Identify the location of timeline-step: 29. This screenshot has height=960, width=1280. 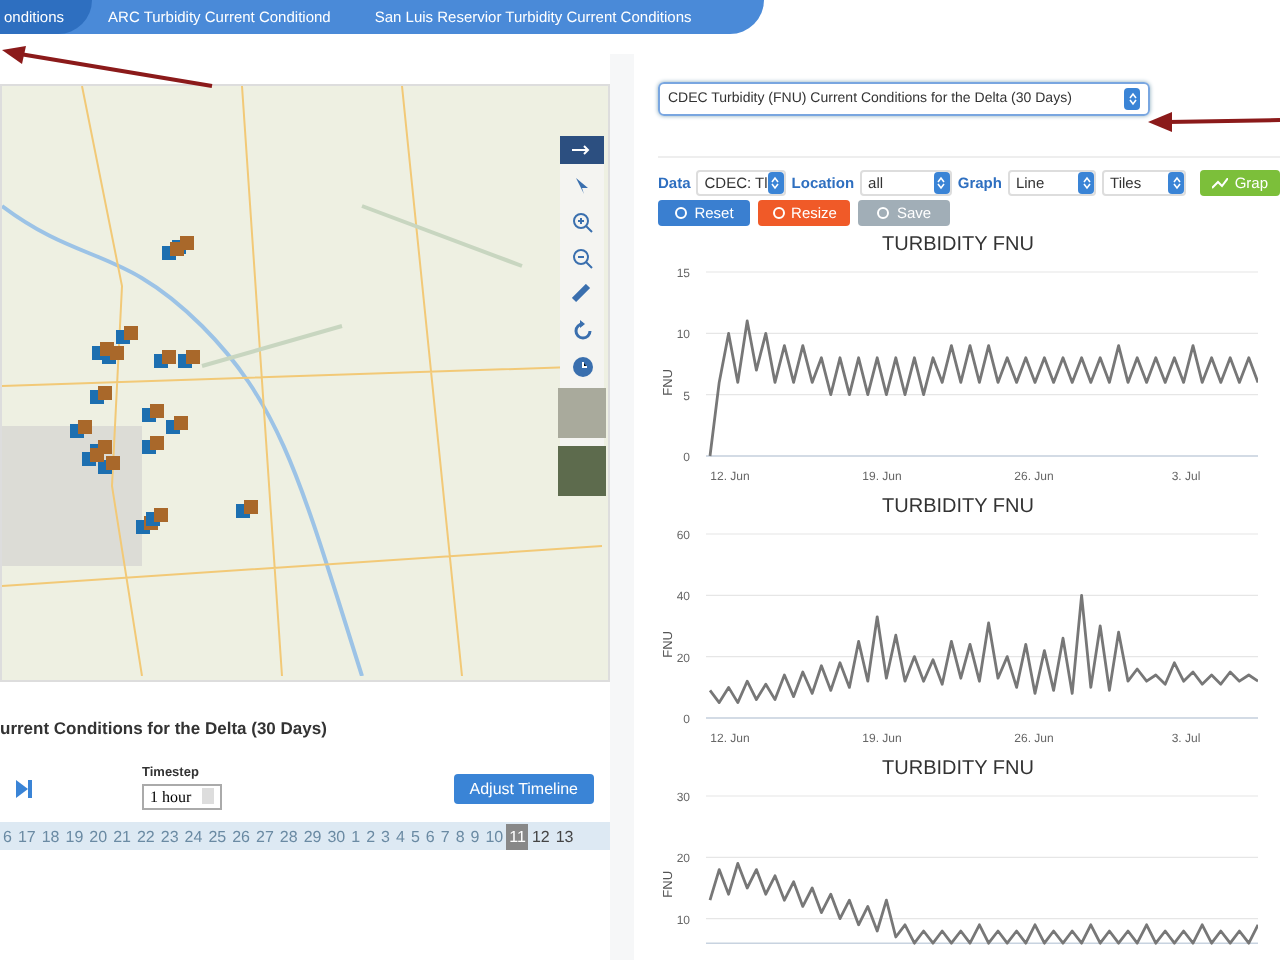
(312, 836).